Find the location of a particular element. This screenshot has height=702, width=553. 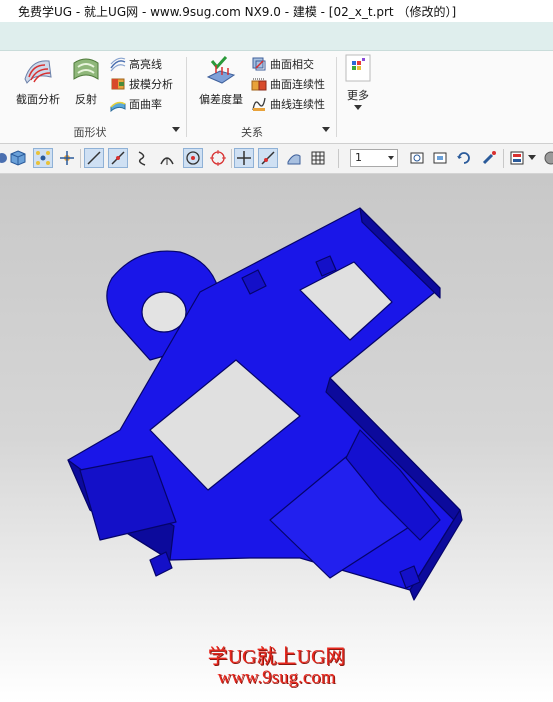

fit-icon is located at coordinates (417, 158).